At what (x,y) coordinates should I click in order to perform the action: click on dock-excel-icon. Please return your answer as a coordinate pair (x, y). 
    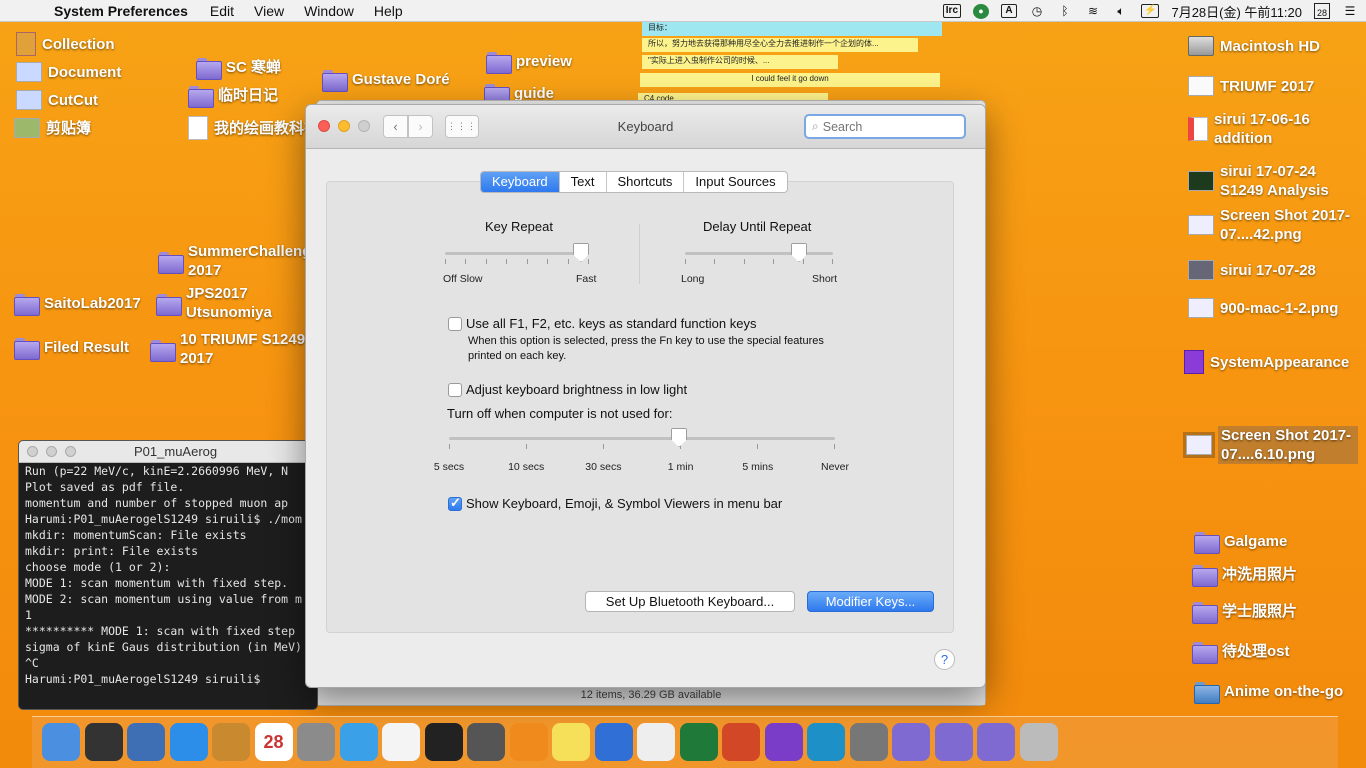
    Looking at the image, I should click on (698, 742).